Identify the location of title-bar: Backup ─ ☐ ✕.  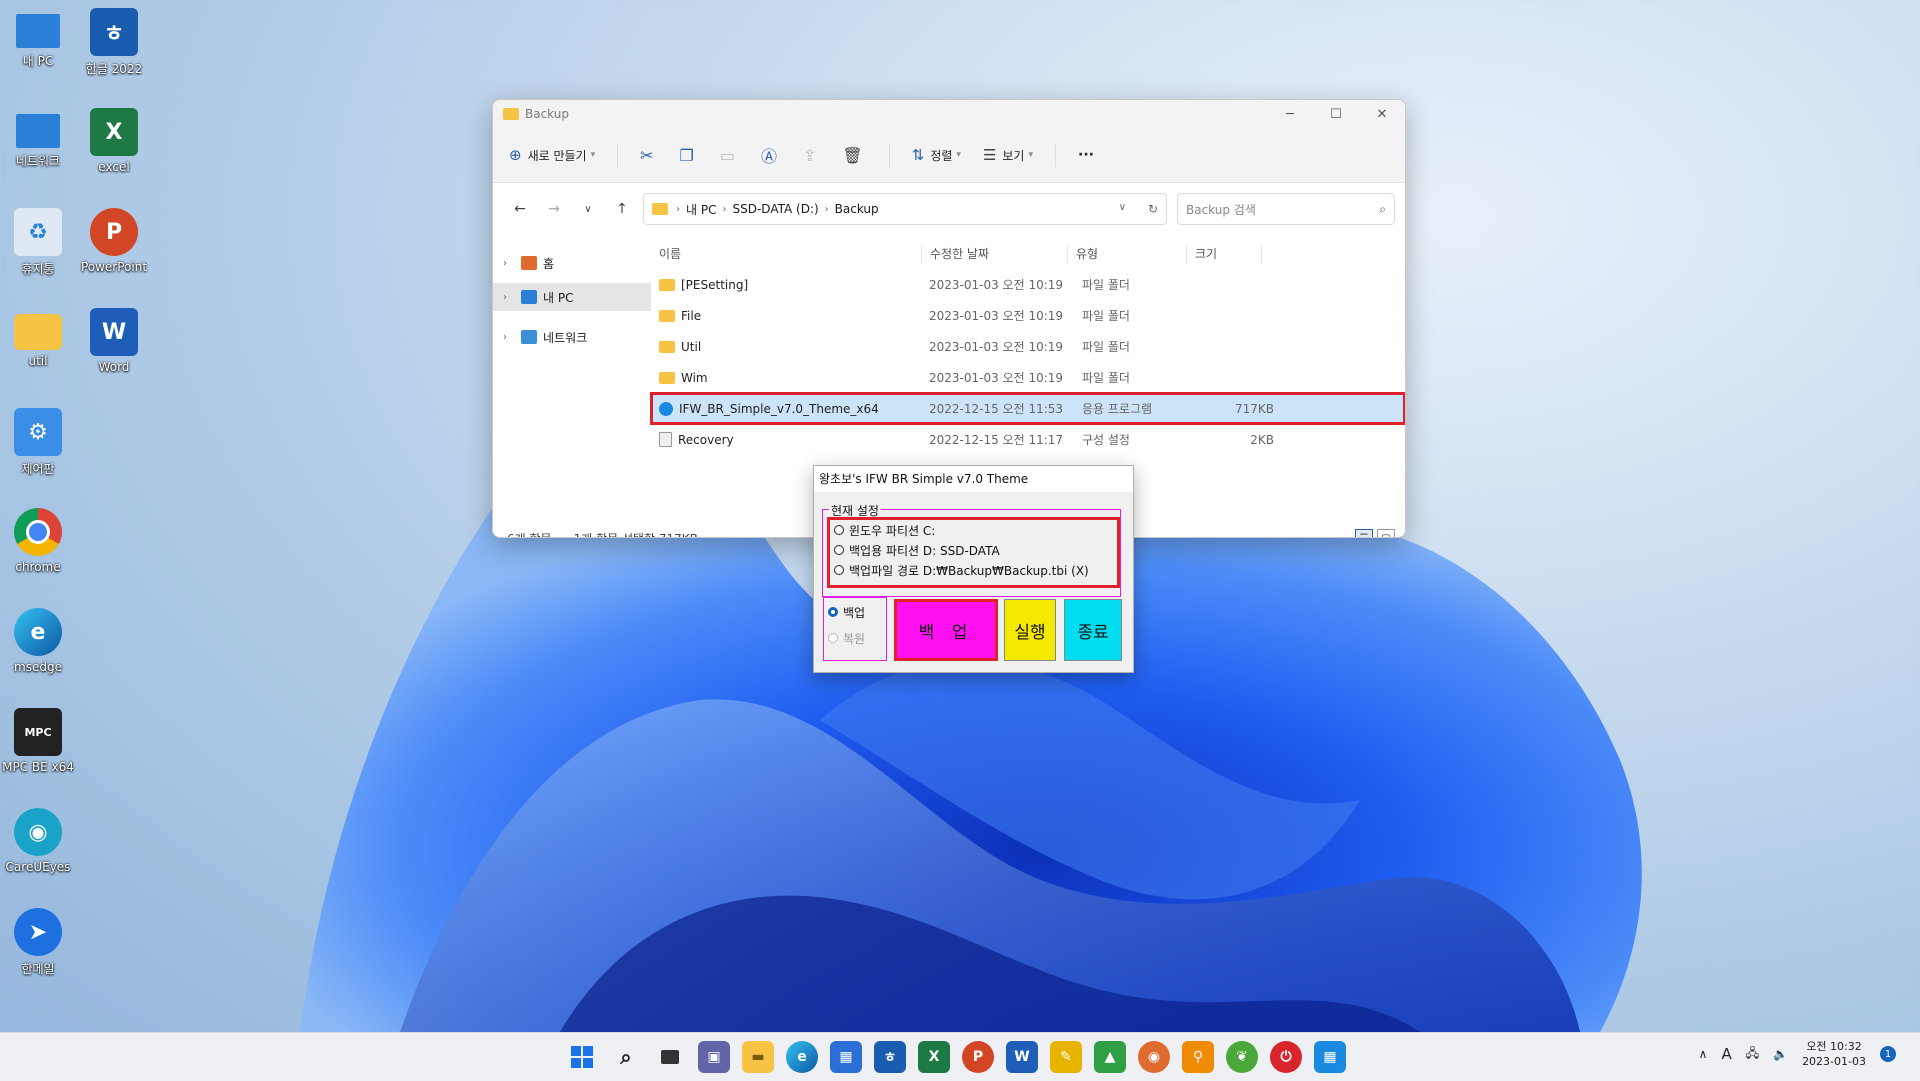
(949, 114).